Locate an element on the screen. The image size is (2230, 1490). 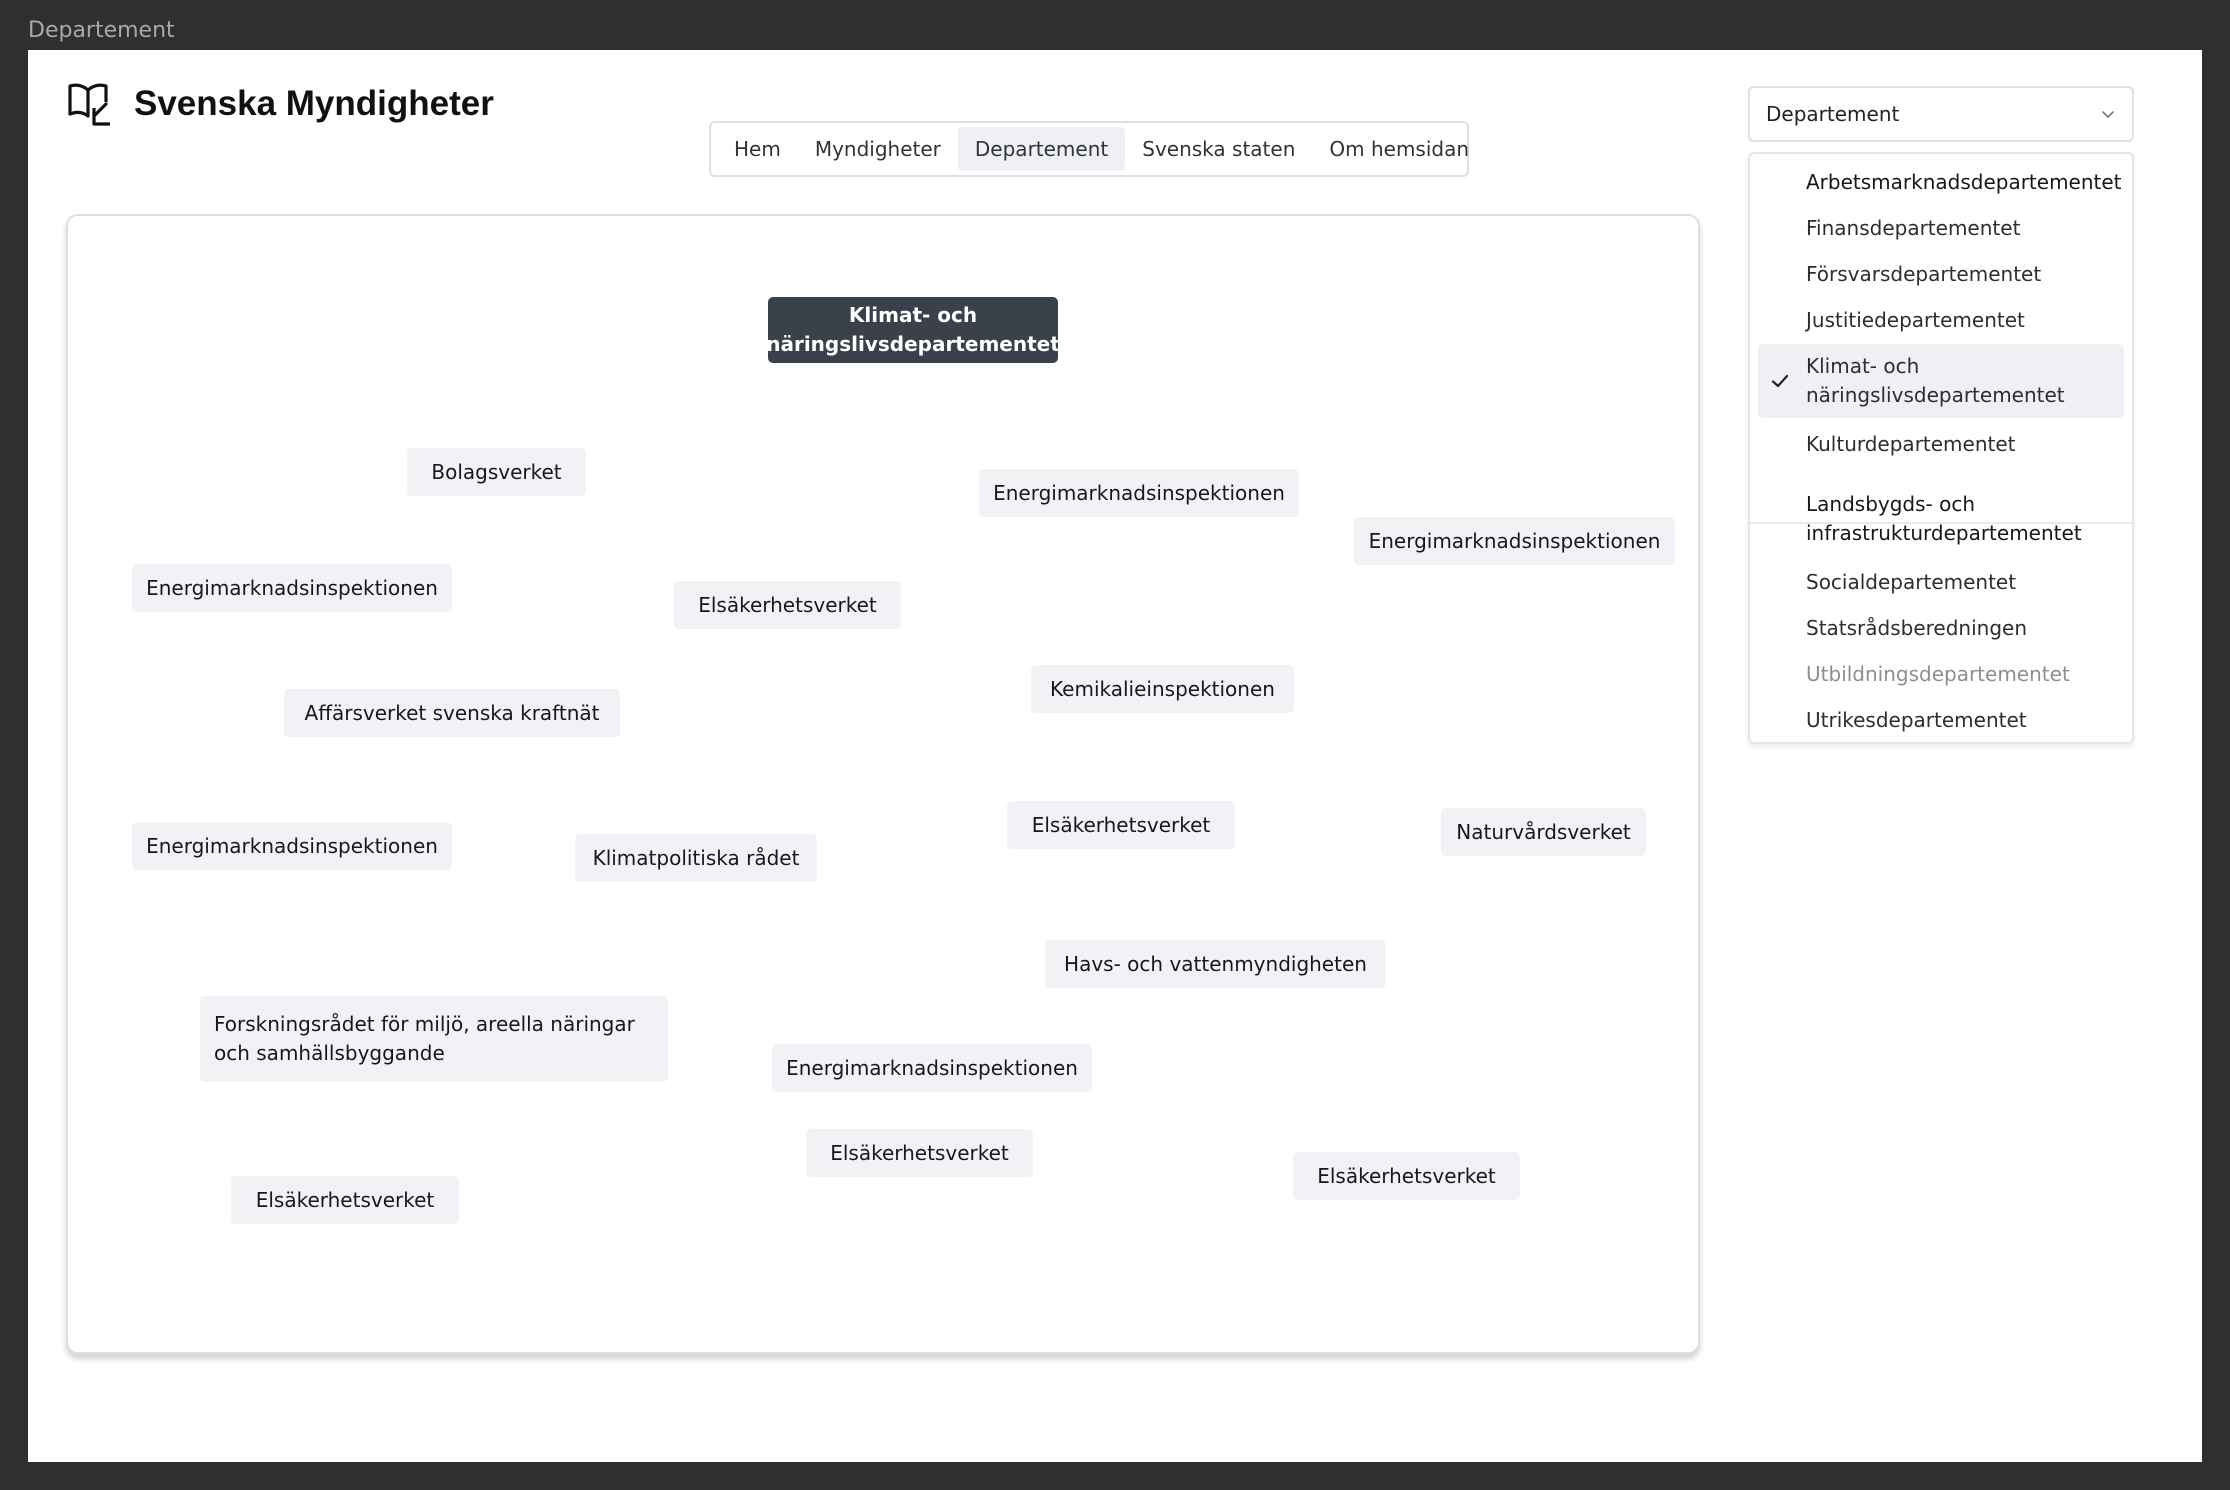
book-icon is located at coordinates (89, 104).